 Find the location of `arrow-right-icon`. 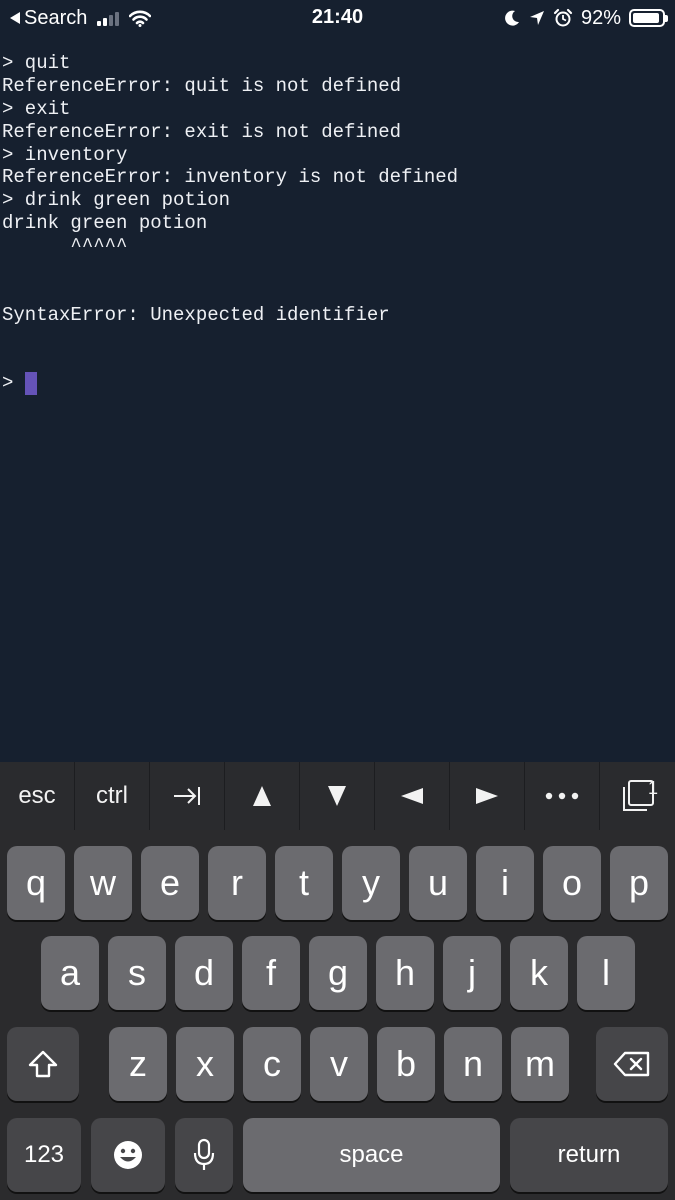

arrow-right-icon is located at coordinates (487, 796).